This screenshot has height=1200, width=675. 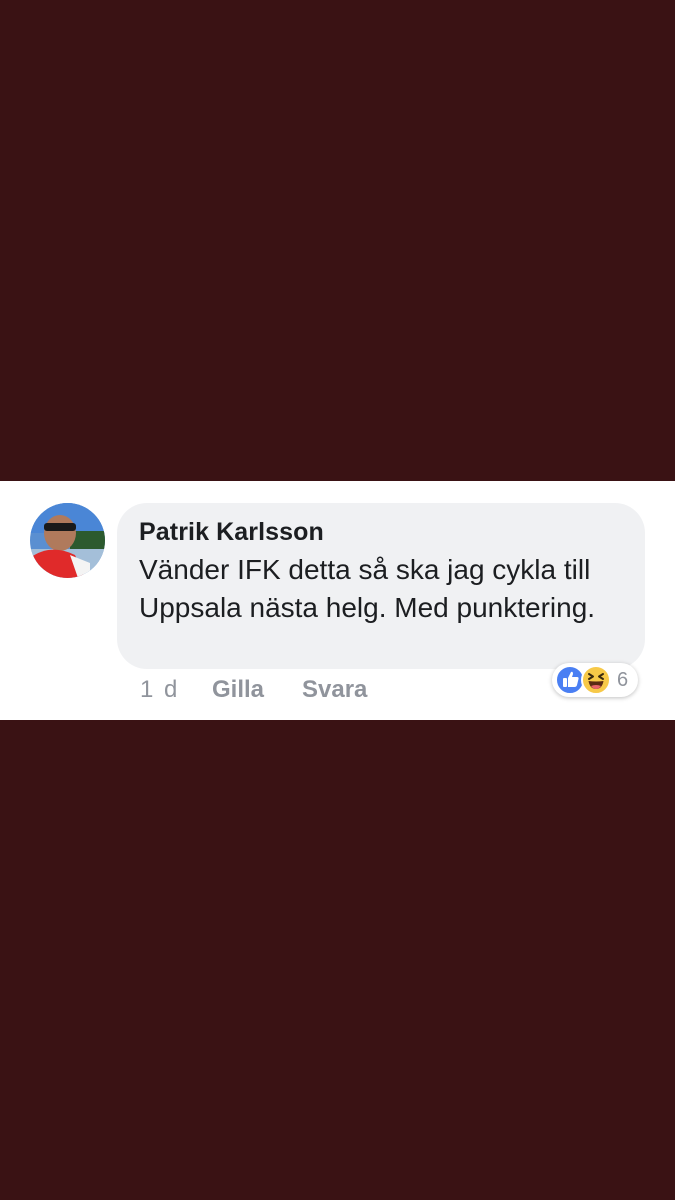 I want to click on haha-icon, so click(x=596, y=680).